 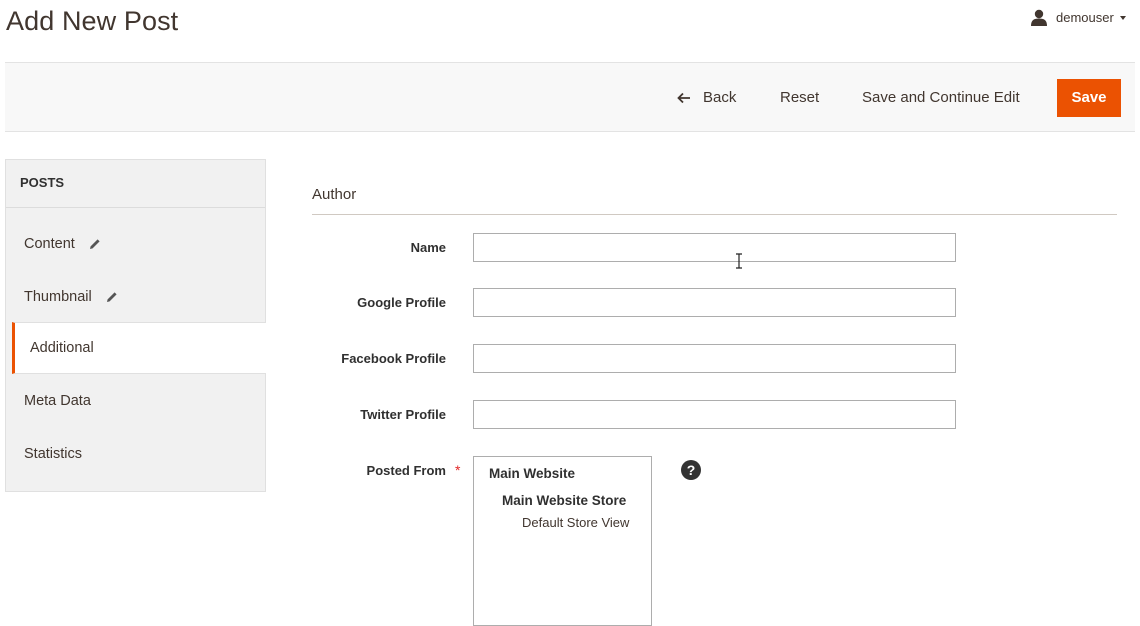 I want to click on sidebar-heading: POSTS, so click(x=135, y=184).